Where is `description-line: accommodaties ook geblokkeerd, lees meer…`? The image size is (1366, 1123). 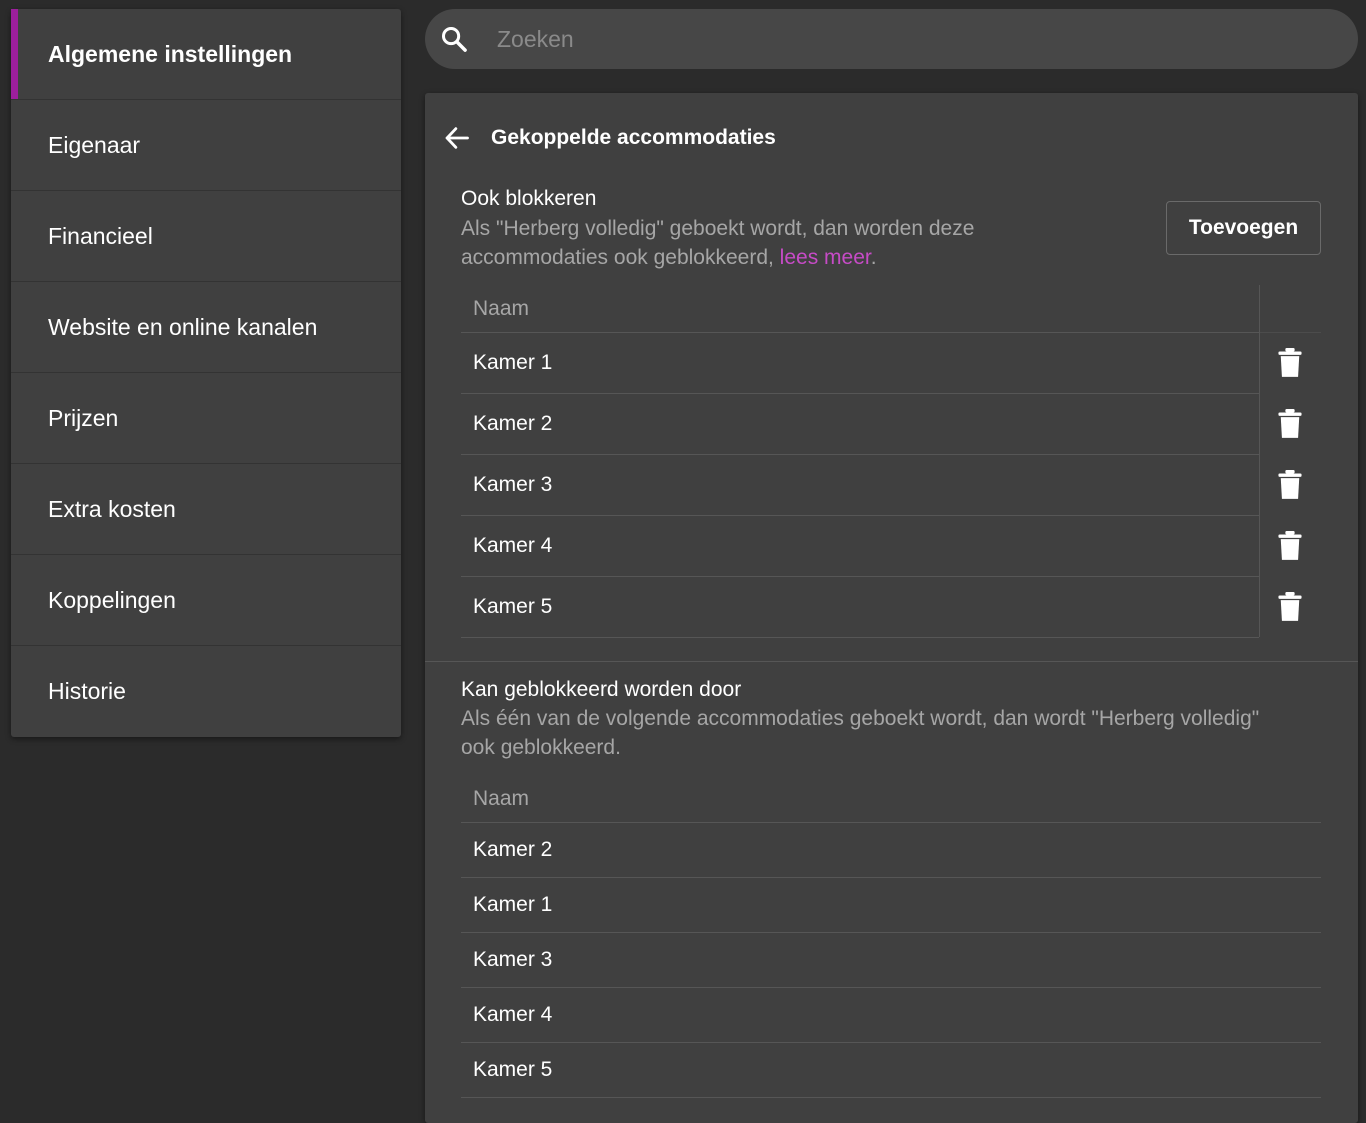 description-line: accommodaties ook geblokkeerd, lees meer… is located at coordinates (717, 257).